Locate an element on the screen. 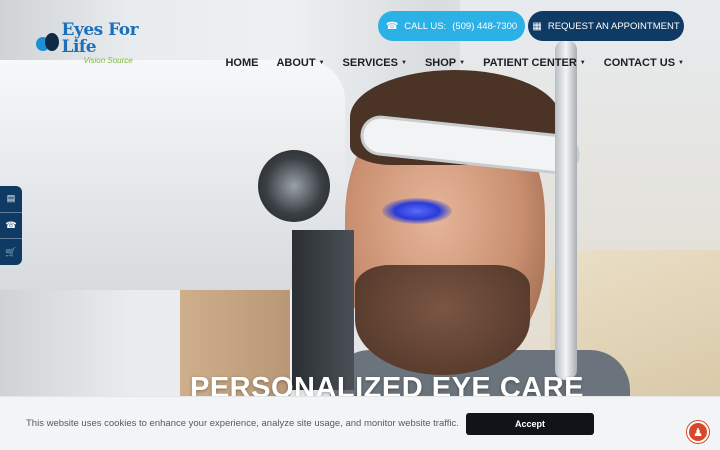 The height and width of the screenshot is (450, 720). appointment-label: REQUEST AN APPOINTMENT is located at coordinates (613, 26).